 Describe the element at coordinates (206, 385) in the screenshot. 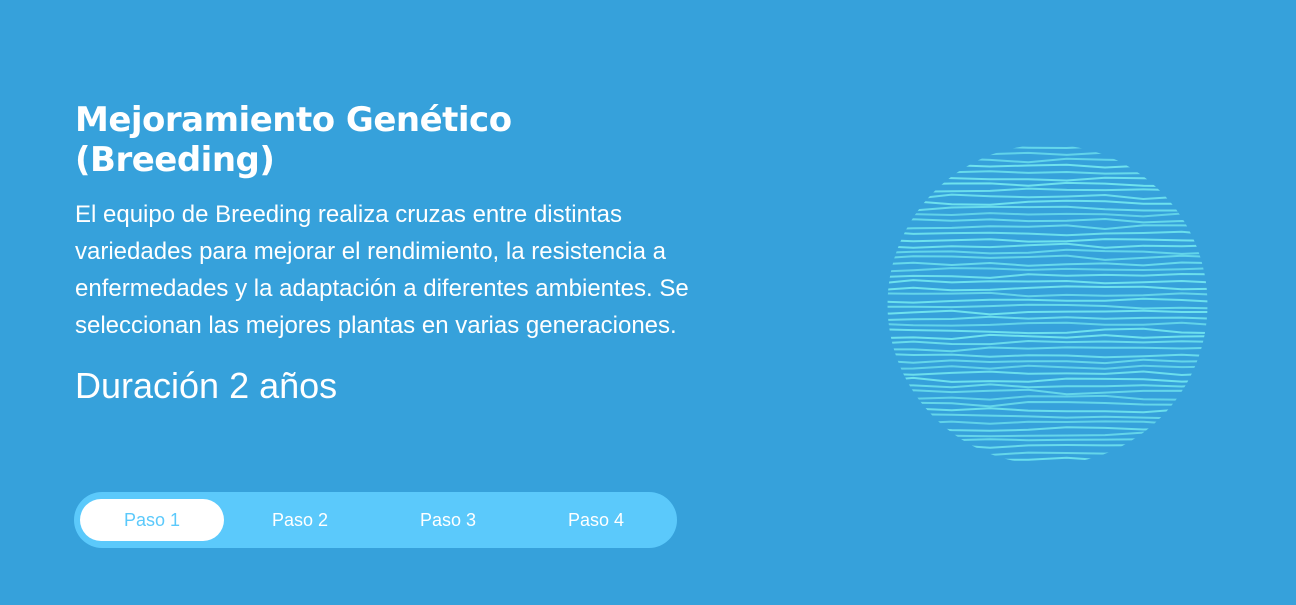

I see `duration-label: Duración 2 años` at that location.